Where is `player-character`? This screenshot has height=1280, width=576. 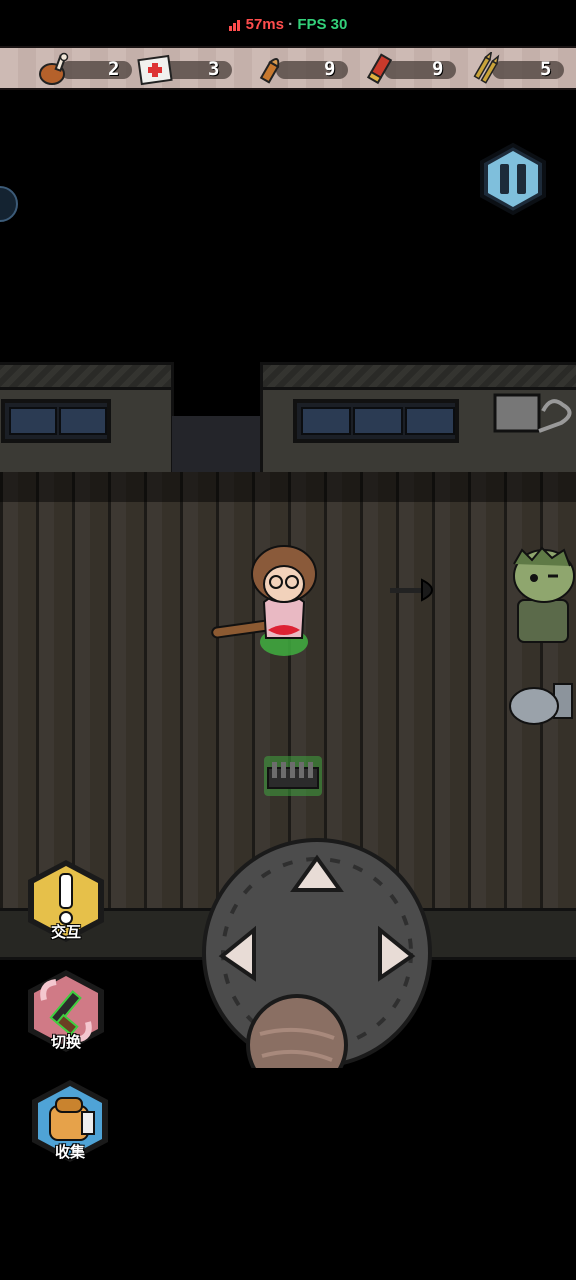 player-character is located at coordinates (264, 600).